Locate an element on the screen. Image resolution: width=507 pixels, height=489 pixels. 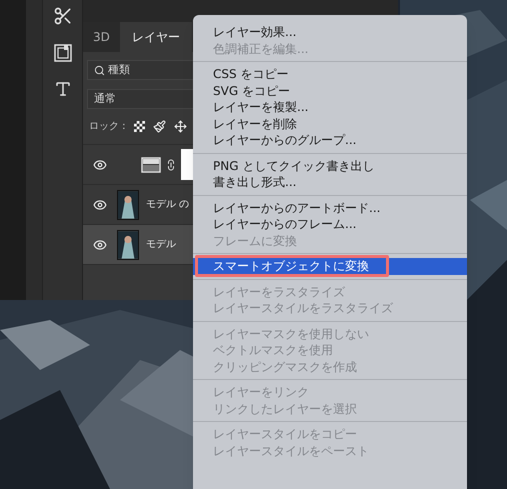
lock-label: ロック : is located at coordinates (107, 127).